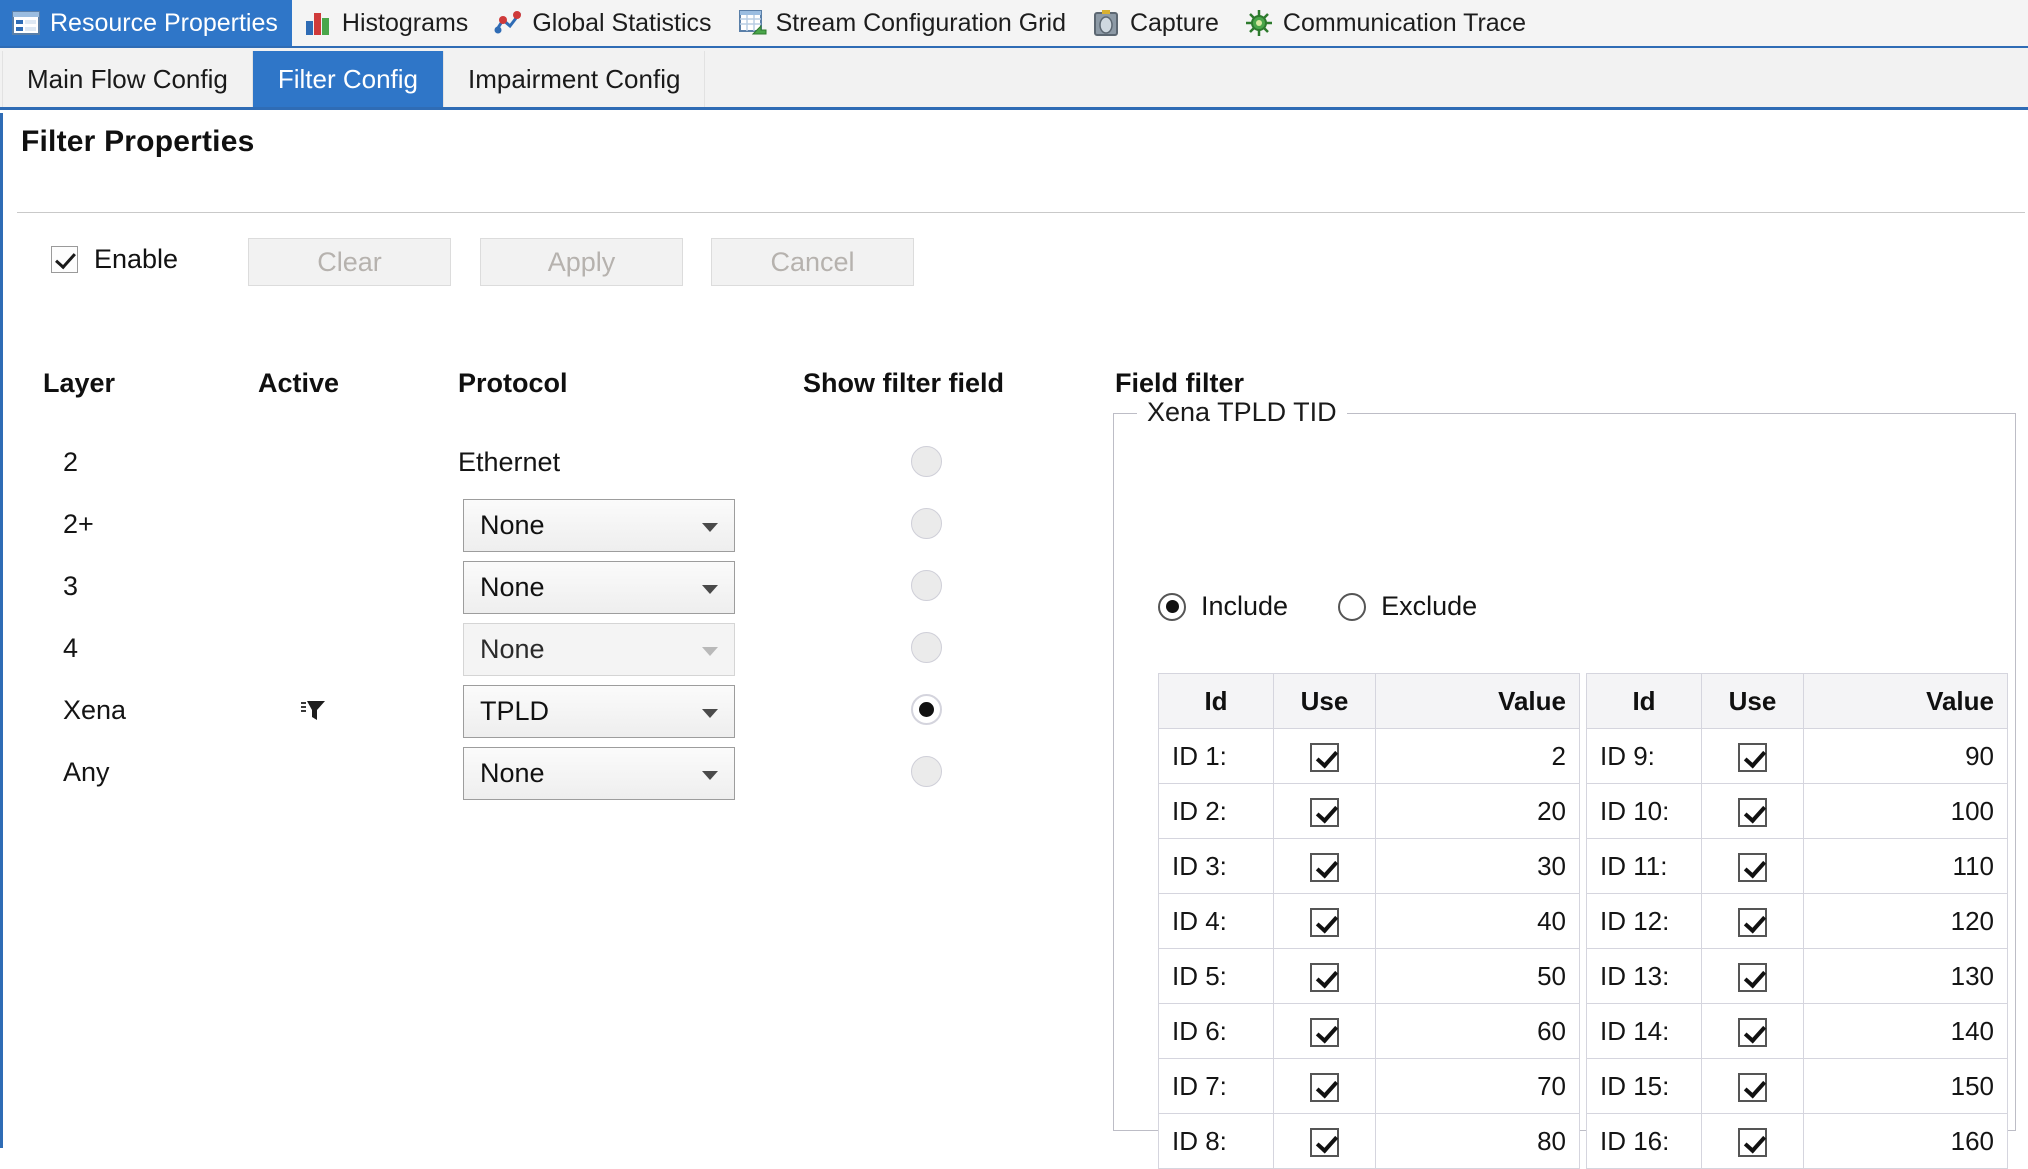 The width and height of the screenshot is (2028, 1169). What do you see at coordinates (1905, 976) in the screenshot?
I see `row-value-field: 130` at bounding box center [1905, 976].